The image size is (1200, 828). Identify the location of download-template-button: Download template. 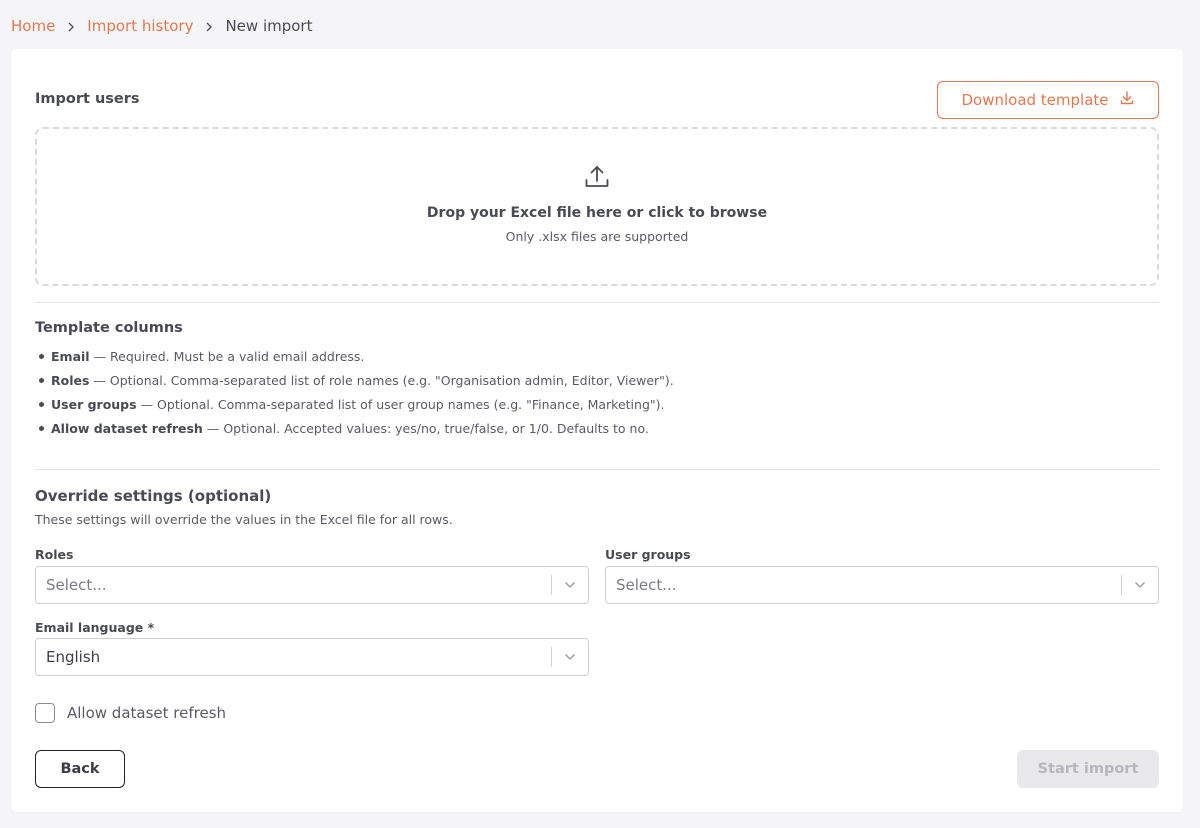
(1048, 100).